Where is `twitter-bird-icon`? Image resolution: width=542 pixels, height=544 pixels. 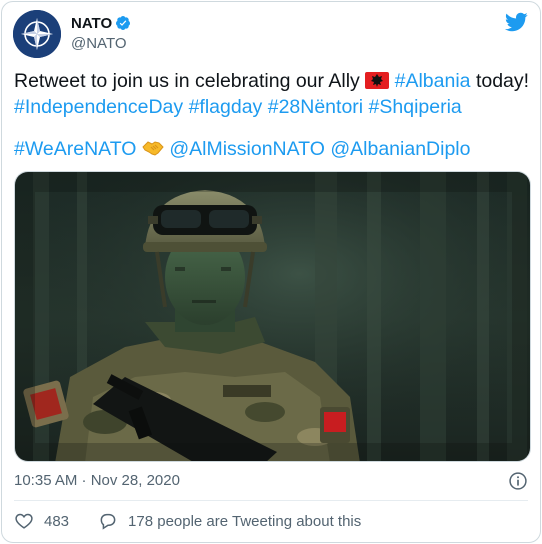
twitter-bird-icon is located at coordinates (516, 22).